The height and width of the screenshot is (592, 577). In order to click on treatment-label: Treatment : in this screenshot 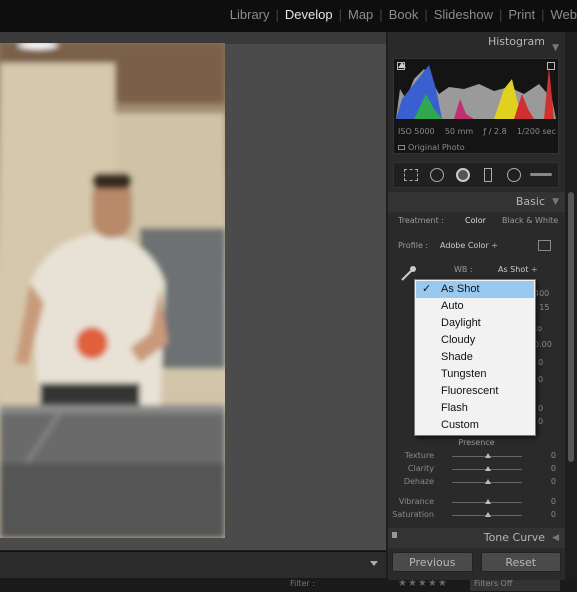, I will do `click(421, 220)`.